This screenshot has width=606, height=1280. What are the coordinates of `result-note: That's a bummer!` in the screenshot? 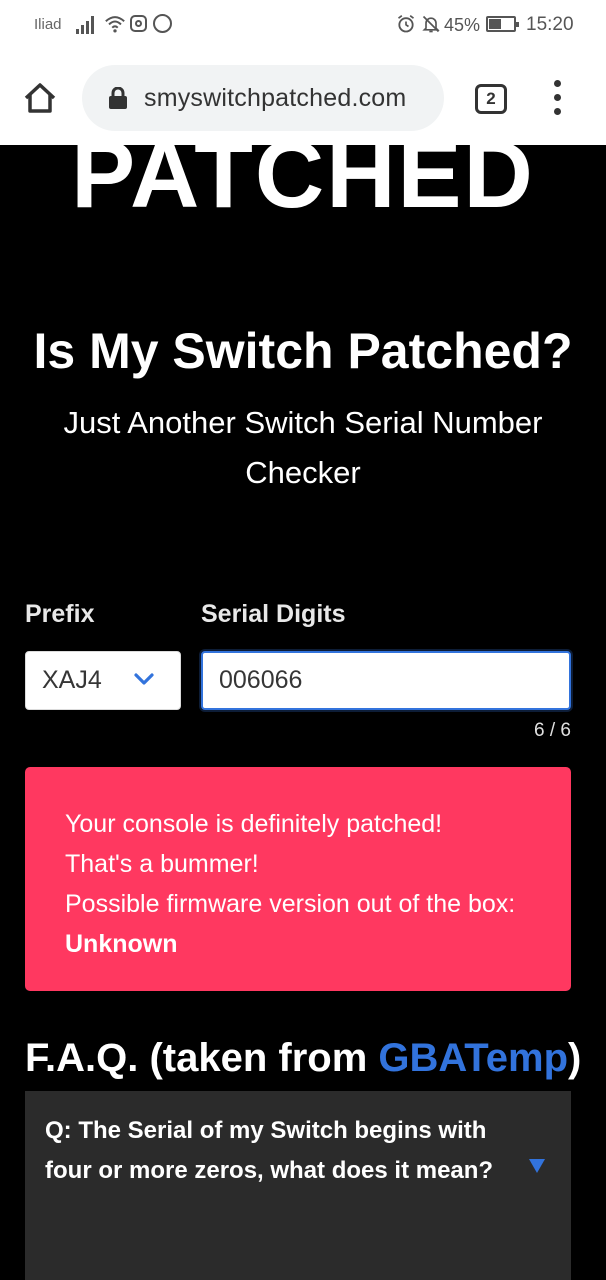 It's located at (162, 864).